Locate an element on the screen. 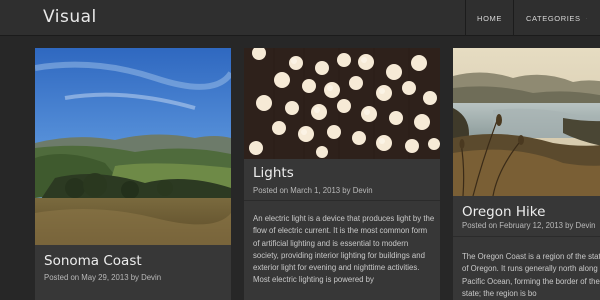  site-logo: Visual is located at coordinates (70, 17).